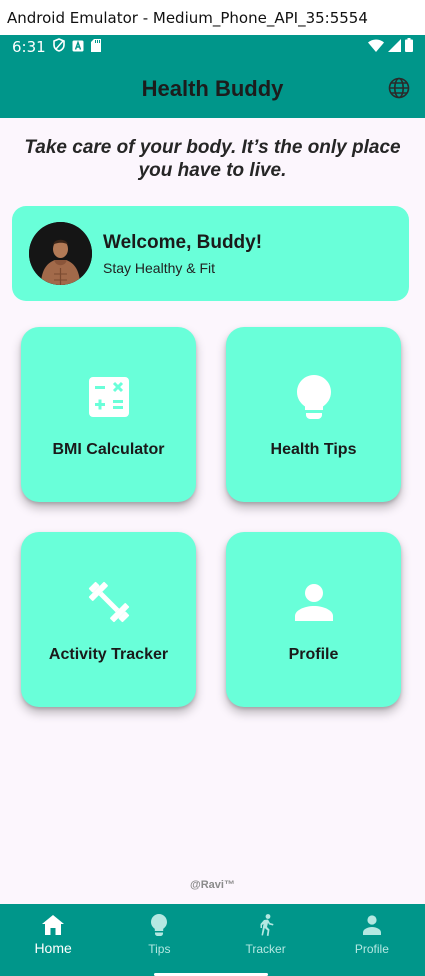  Describe the element at coordinates (266, 940) in the screenshot. I see `nav-item-tracker: Tracker` at that location.